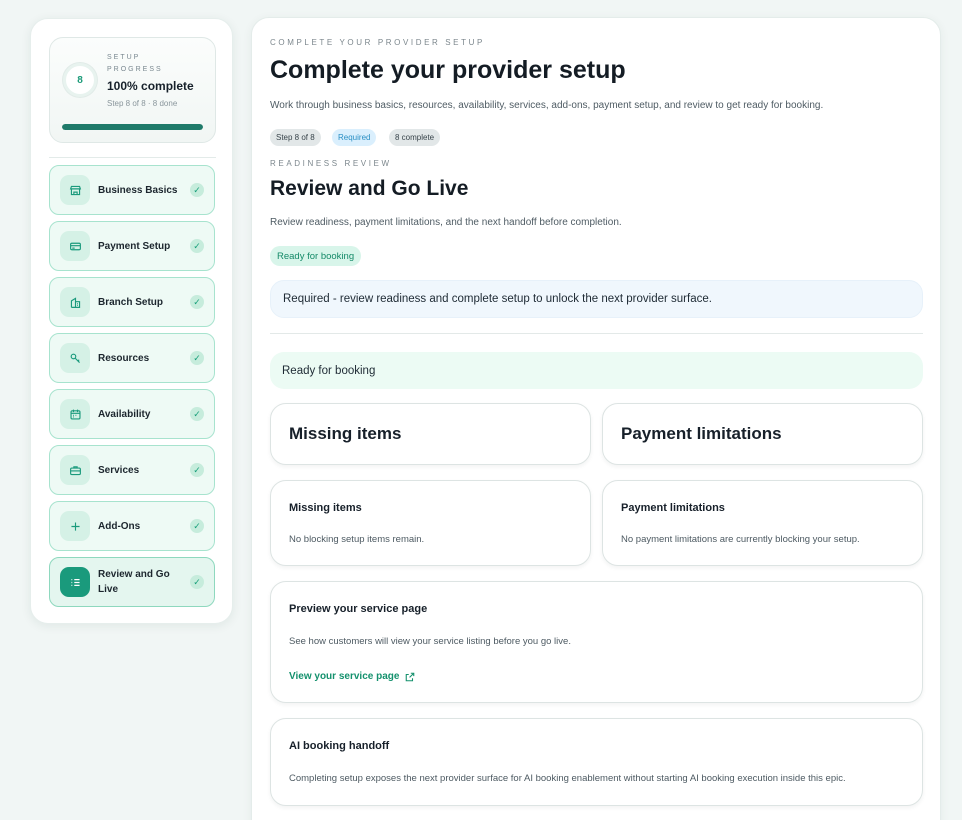 Image resolution: width=962 pixels, height=820 pixels. I want to click on calendar-icon, so click(75, 414).